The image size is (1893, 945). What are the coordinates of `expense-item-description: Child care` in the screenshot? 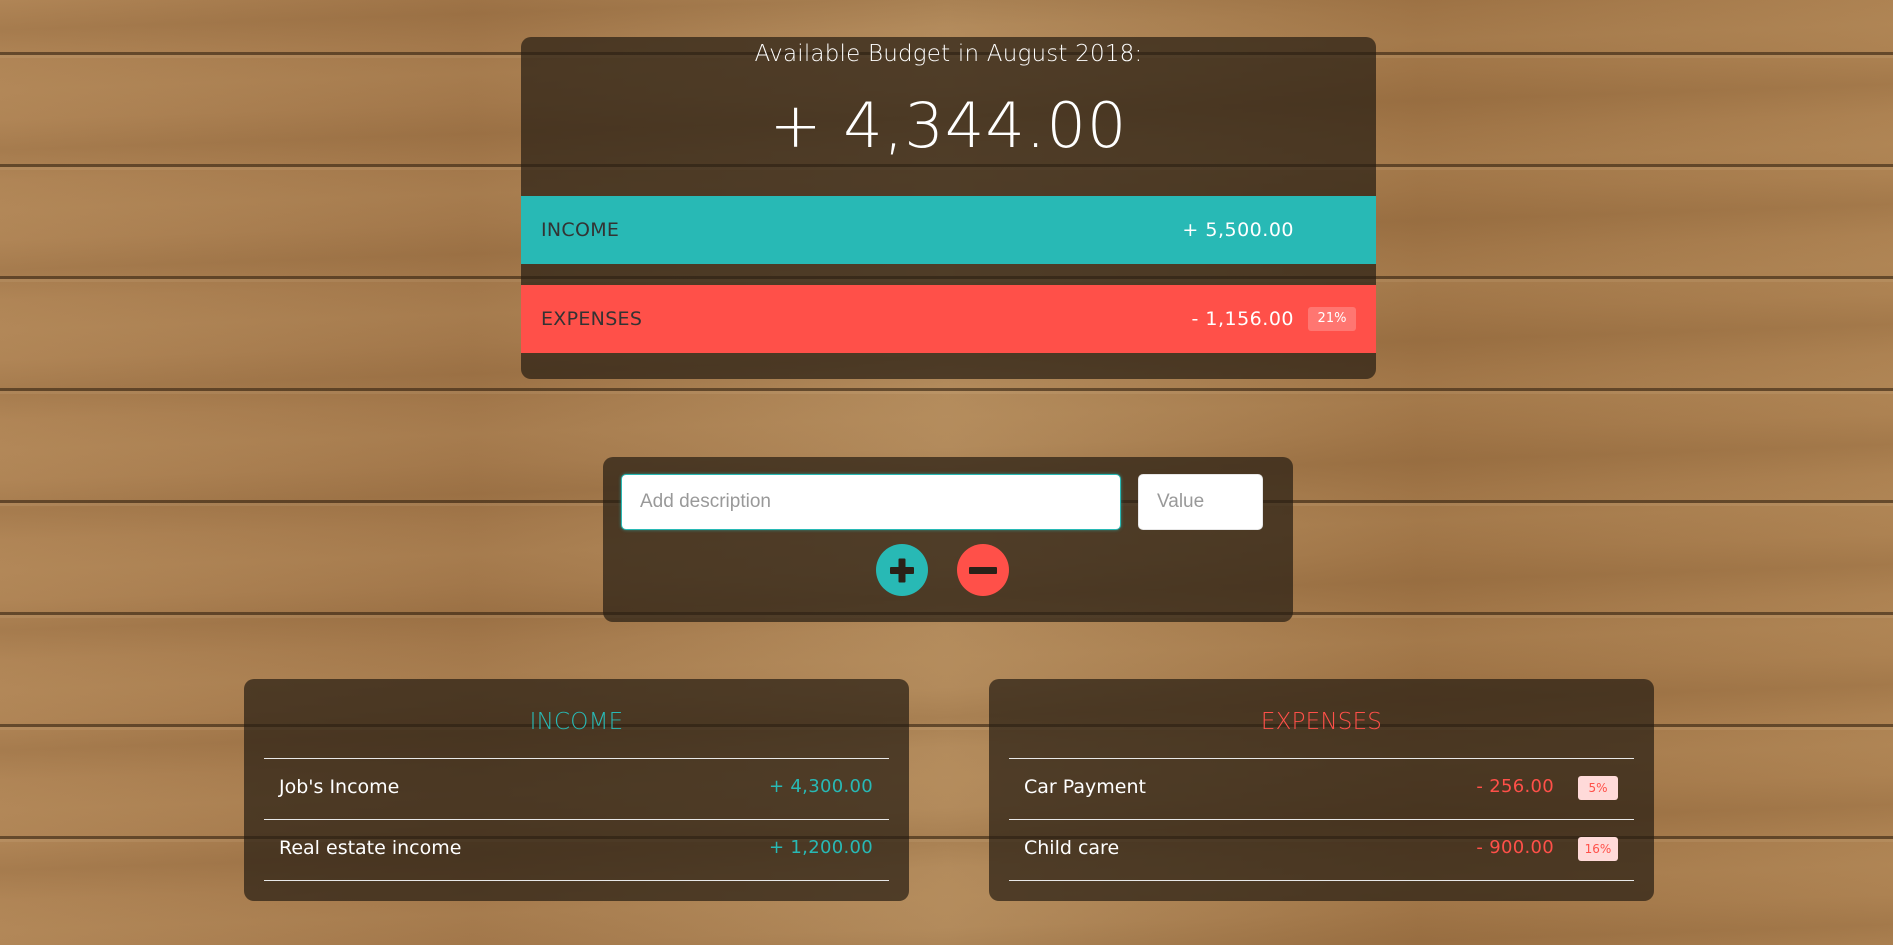 It's located at (1072, 848).